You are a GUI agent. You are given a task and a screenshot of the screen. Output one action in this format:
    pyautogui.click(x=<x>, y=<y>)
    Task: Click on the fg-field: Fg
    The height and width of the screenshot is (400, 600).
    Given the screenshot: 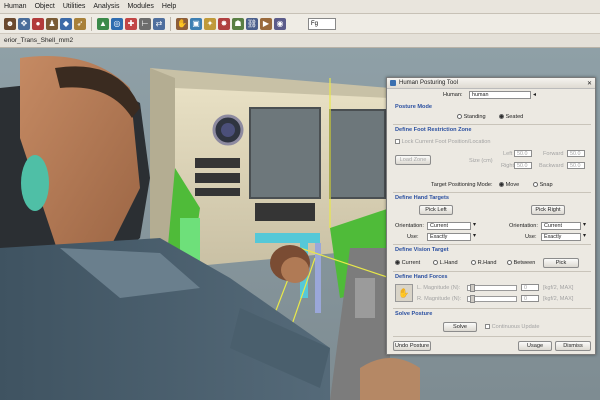 What is the action you would take?
    pyautogui.click(x=322, y=23)
    